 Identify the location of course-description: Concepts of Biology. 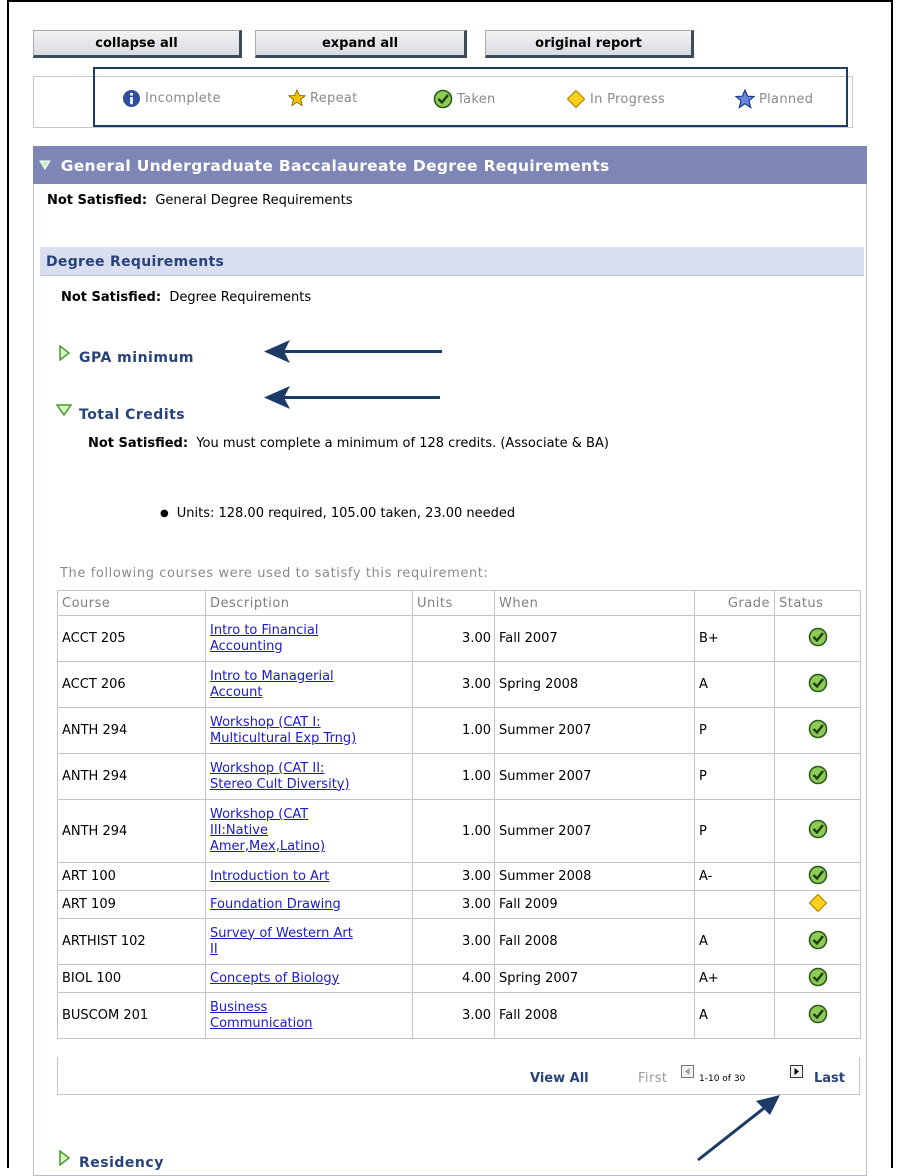
(309, 978).